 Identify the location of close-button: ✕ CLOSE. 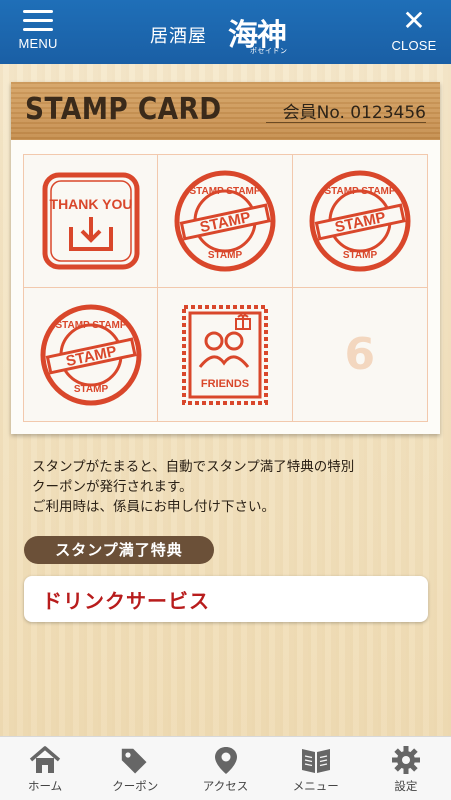
(414, 31).